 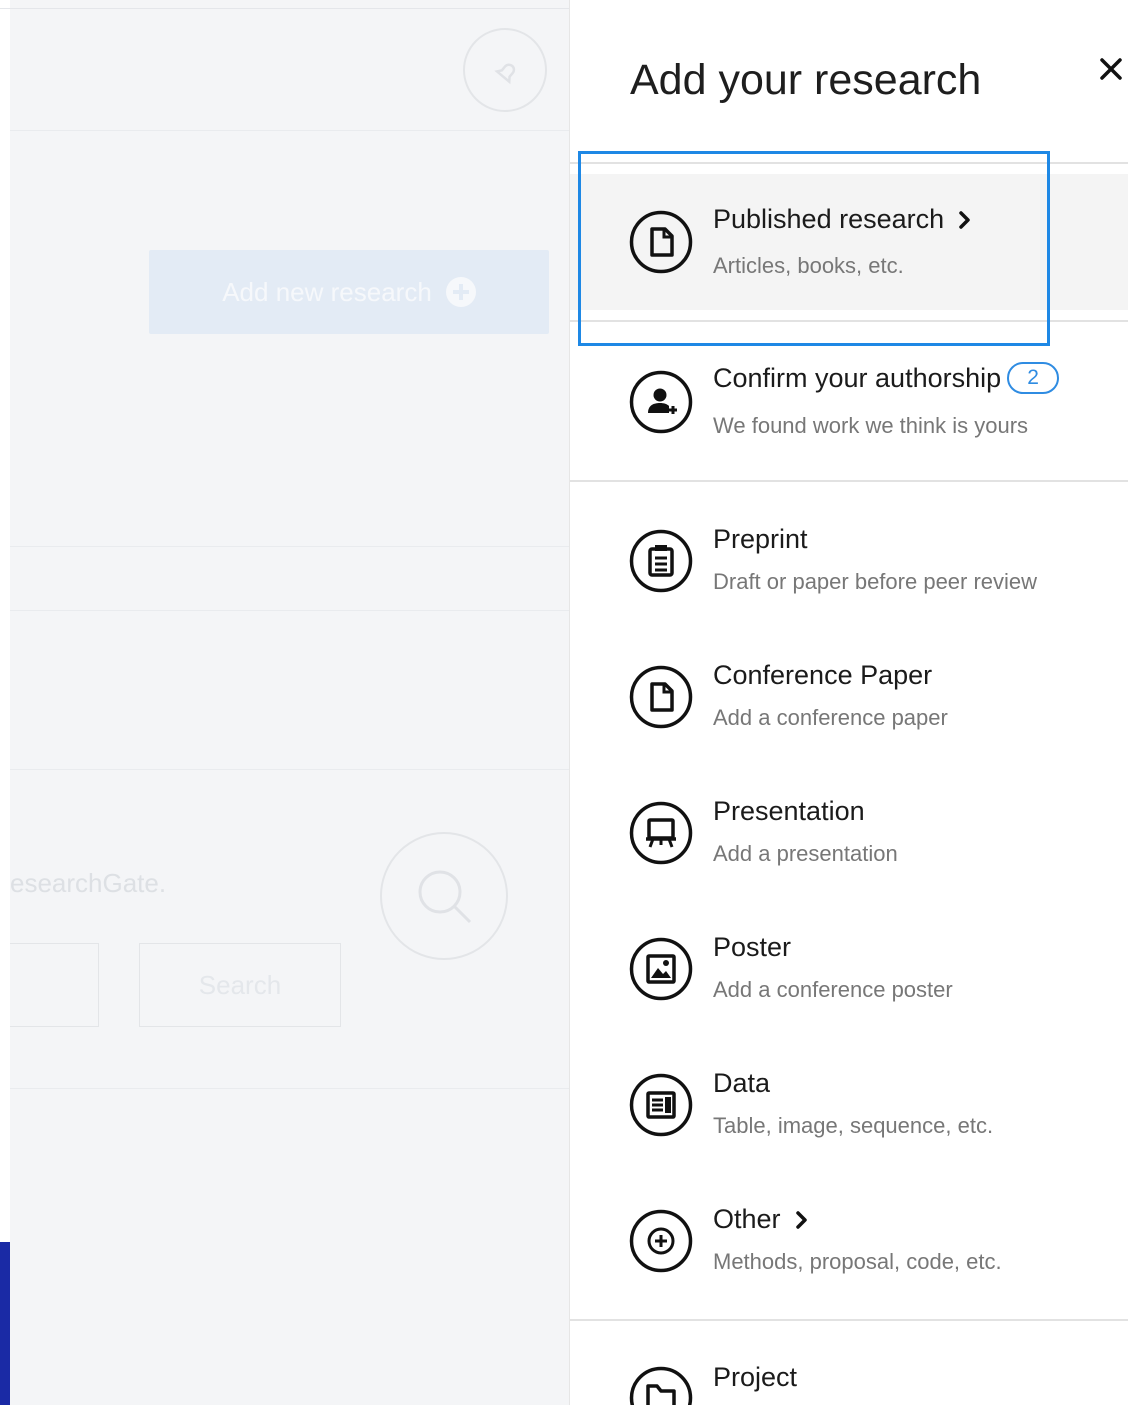 I want to click on menu-item-published-research: Published research Articles, books, etc., so click(x=849, y=242).